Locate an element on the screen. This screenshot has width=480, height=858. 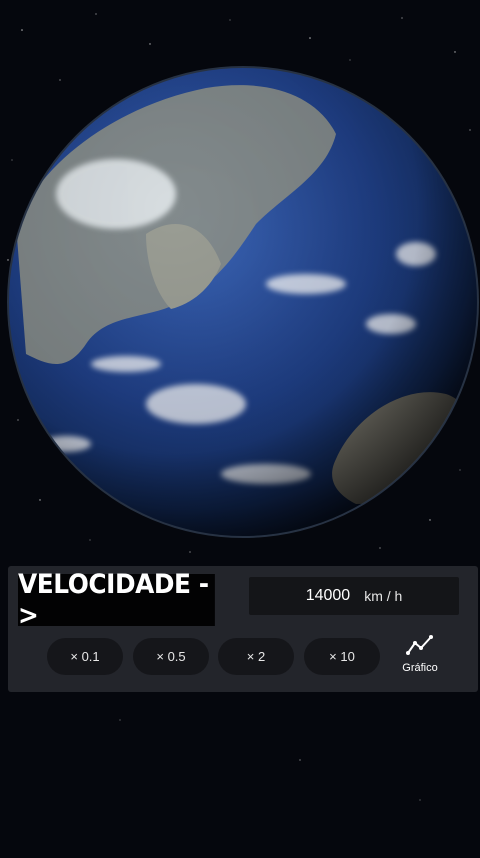
graph-button: Gráfico is located at coordinates (420, 660).